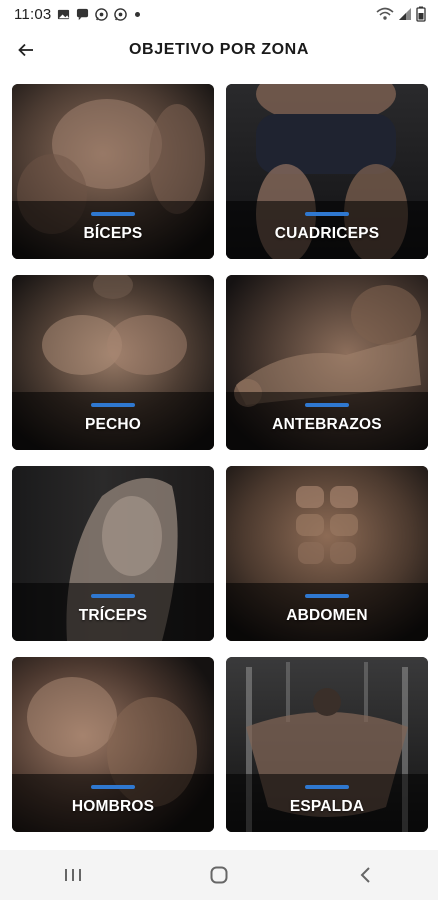  I want to click on card-label: HOMBROS, so click(113, 806).